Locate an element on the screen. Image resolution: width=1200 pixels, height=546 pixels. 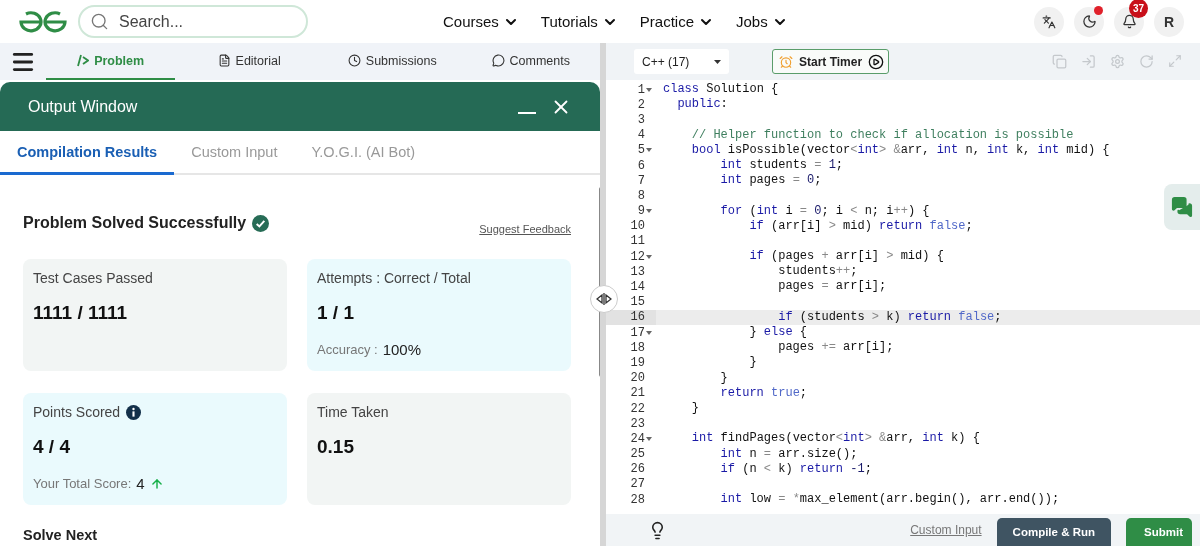
custom-input-link: Custom Input is located at coordinates (946, 530).